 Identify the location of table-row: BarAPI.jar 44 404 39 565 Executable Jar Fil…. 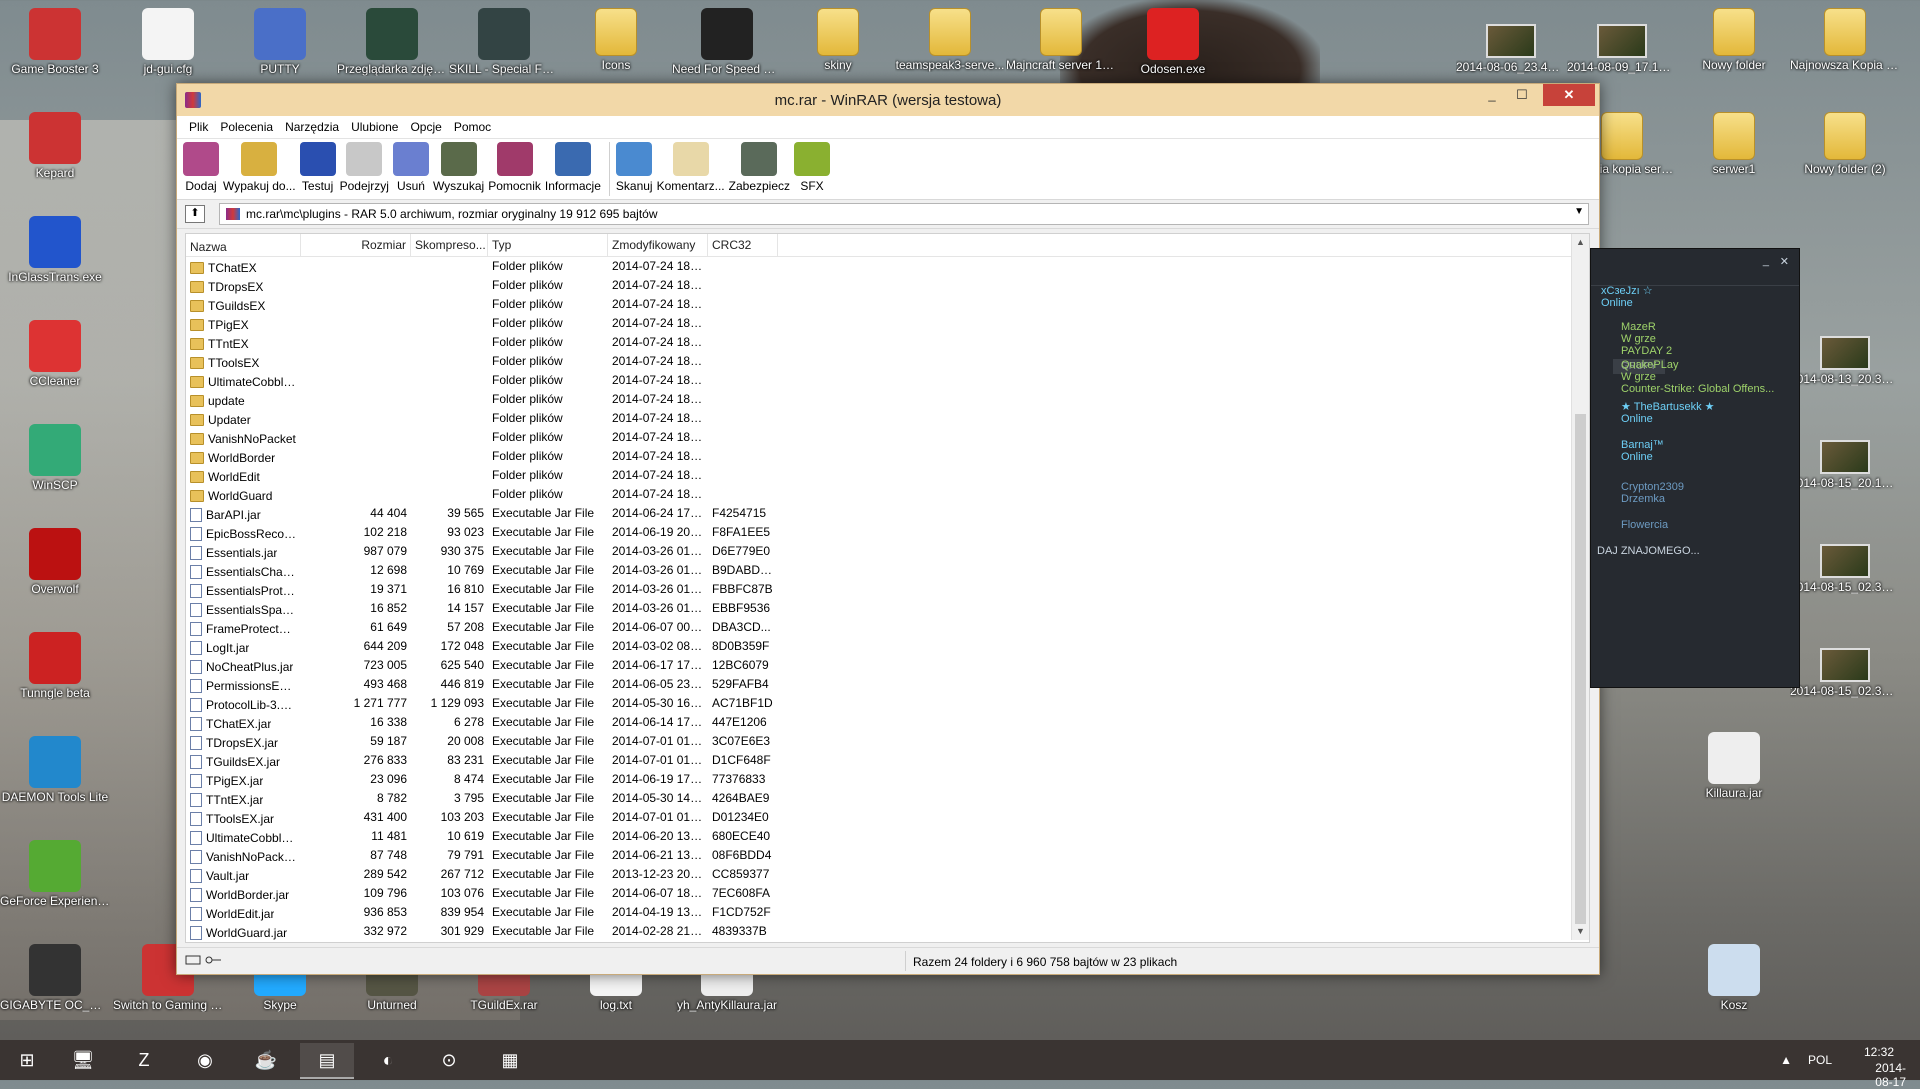
(887, 513).